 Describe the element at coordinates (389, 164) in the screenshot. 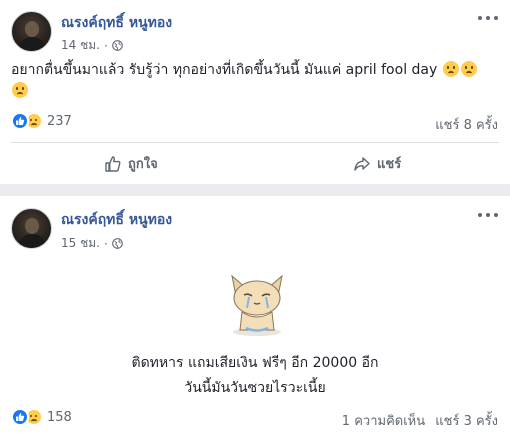

I see `share-label: แชร์` at that location.